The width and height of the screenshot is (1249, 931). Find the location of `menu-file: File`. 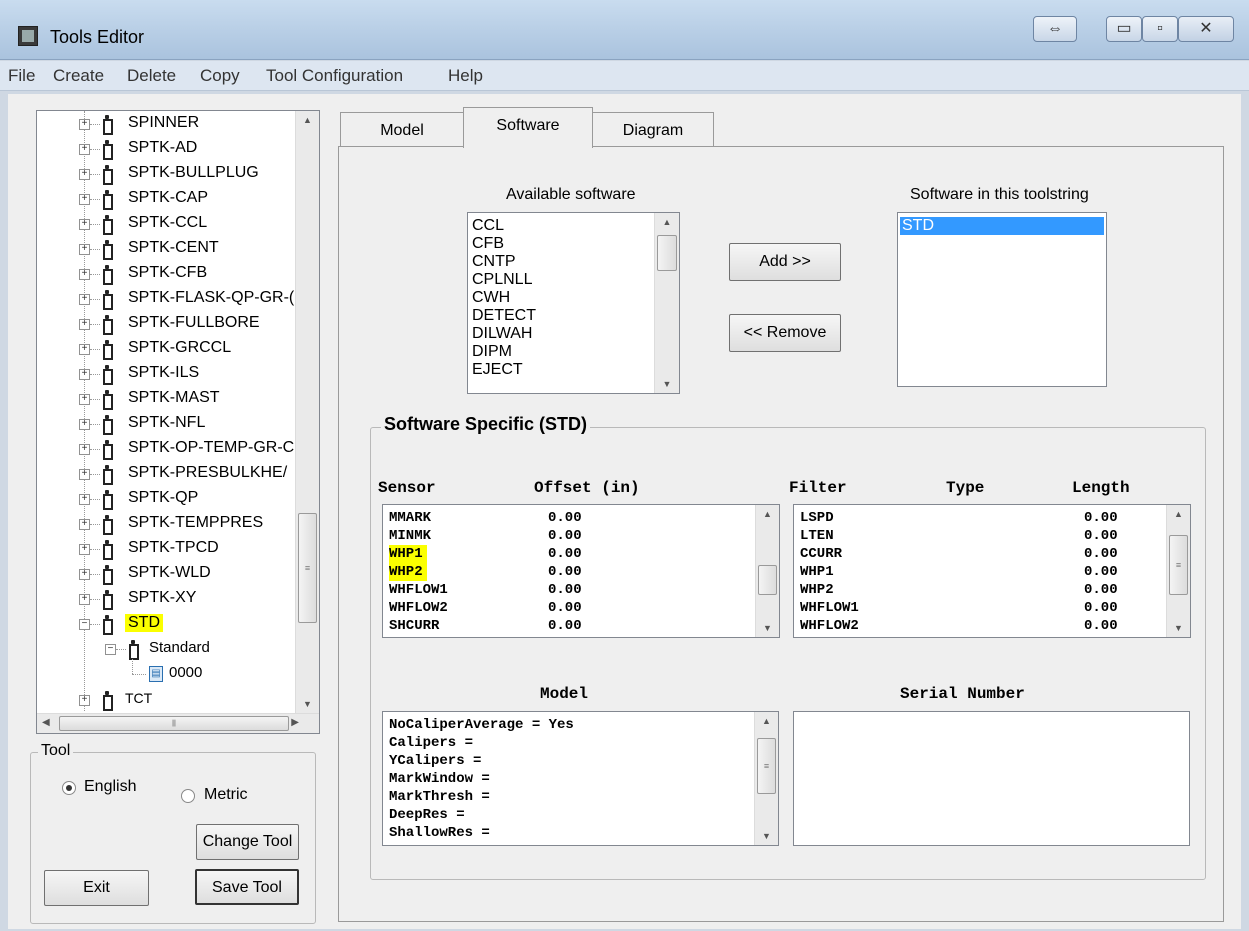

menu-file: File is located at coordinates (21, 76).